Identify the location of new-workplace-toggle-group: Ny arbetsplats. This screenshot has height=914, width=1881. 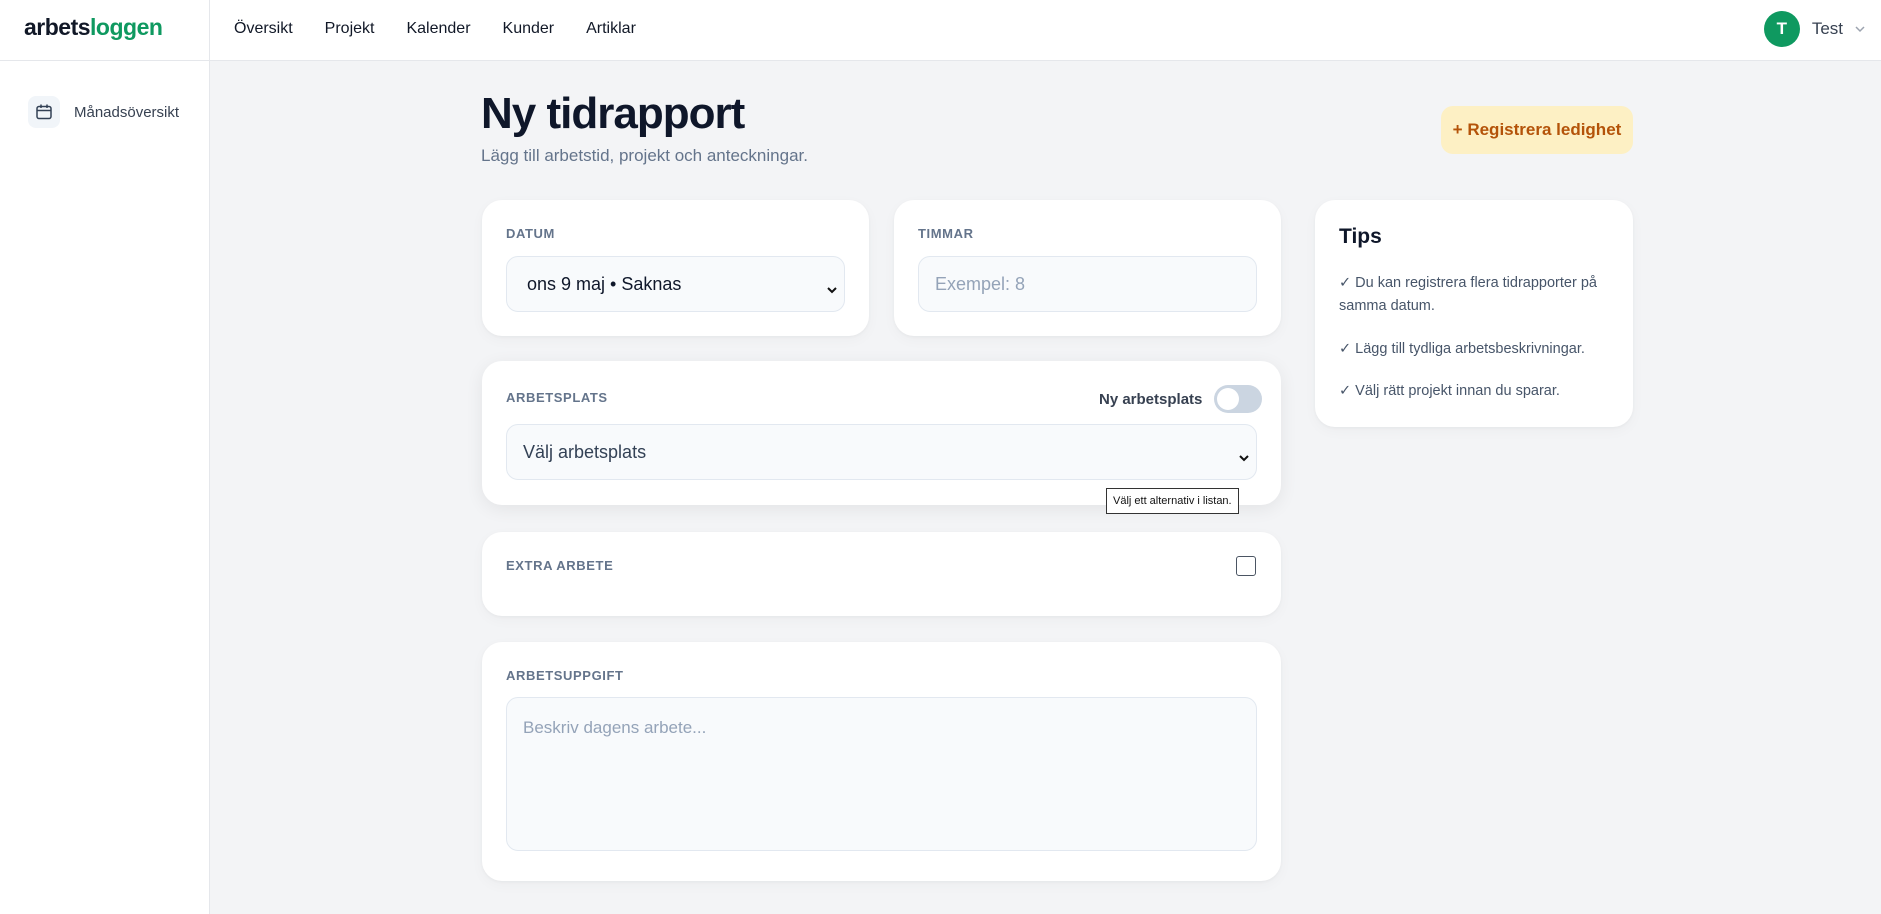
(1181, 399).